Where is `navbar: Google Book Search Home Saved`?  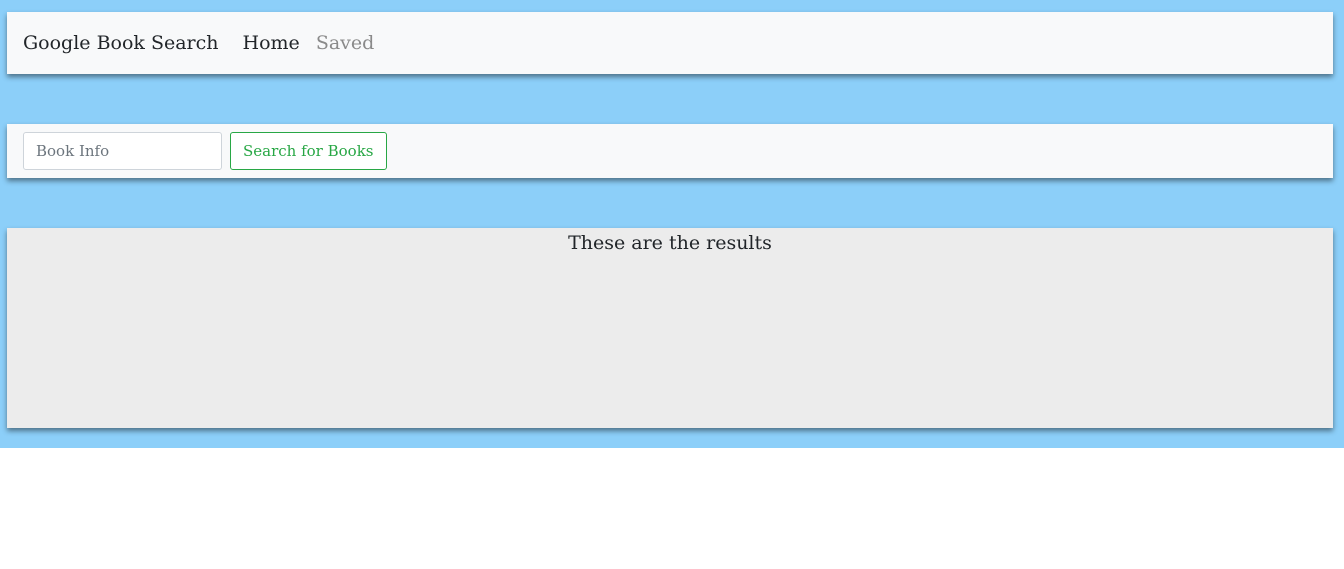 navbar: Google Book Search Home Saved is located at coordinates (670, 43).